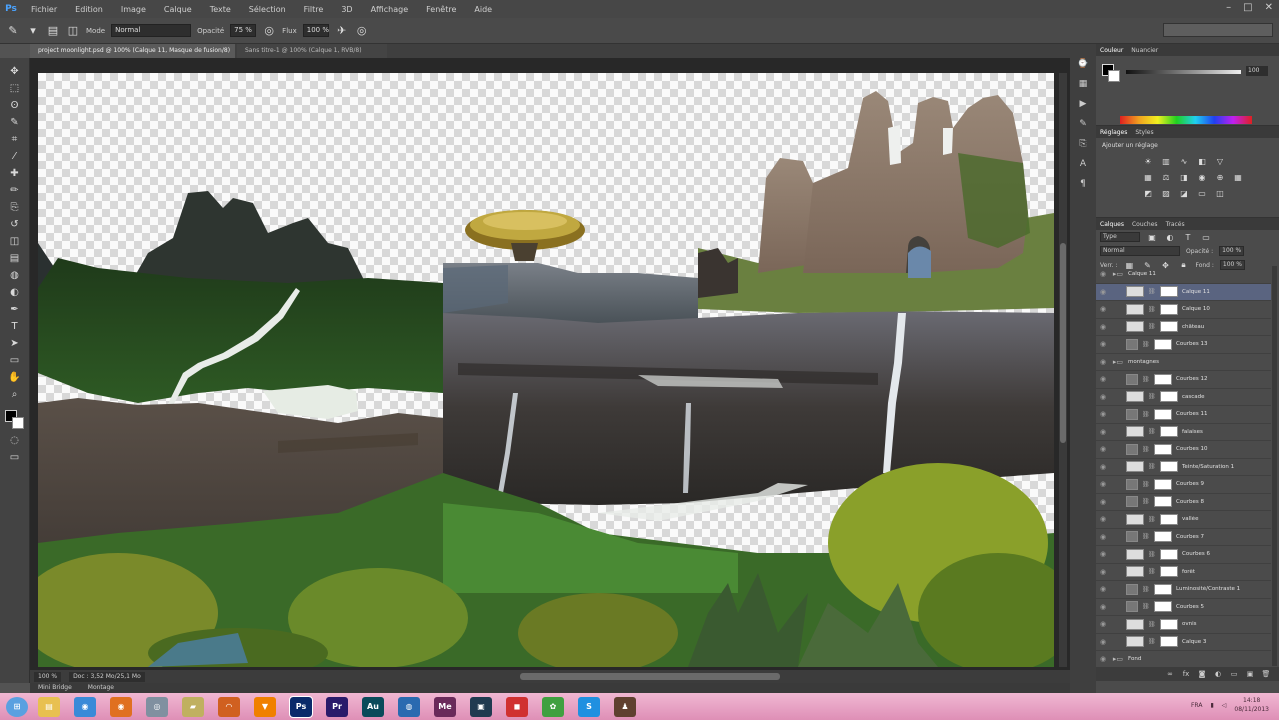 The image size is (1279, 720). What do you see at coordinates (15, 190) in the screenshot?
I see `brush-tool-icon: ✏` at bounding box center [15, 190].